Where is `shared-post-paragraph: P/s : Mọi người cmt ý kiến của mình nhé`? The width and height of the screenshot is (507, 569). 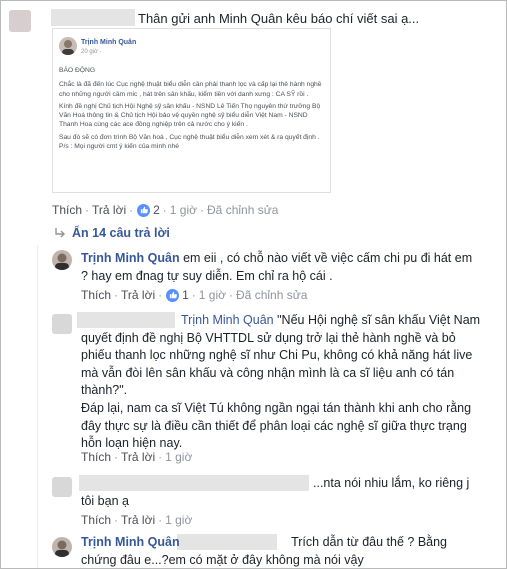
shared-post-paragraph: P/s : Mọi người cmt ý kiến của mình nhé is located at coordinates (119, 147).